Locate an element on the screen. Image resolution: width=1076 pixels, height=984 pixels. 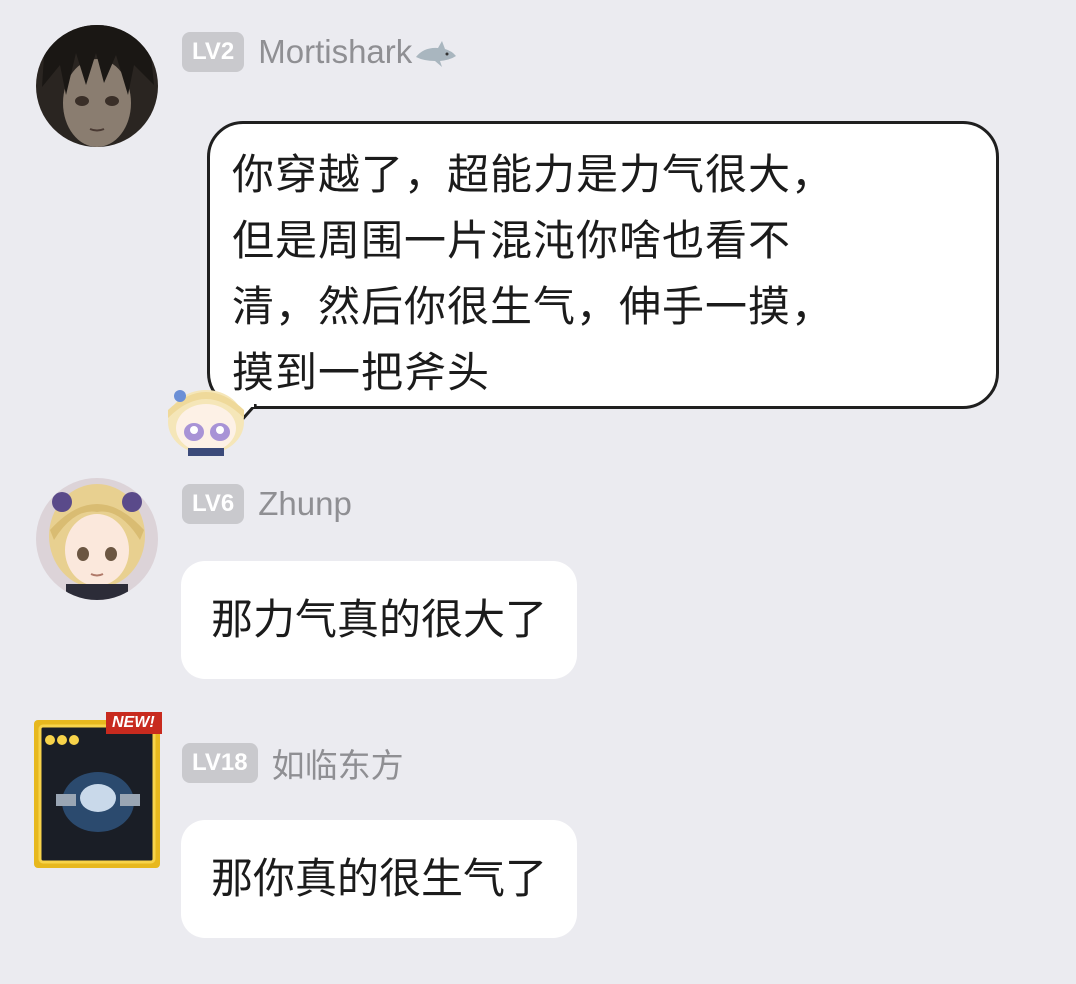
username: 如临东方 is located at coordinates (338, 763).